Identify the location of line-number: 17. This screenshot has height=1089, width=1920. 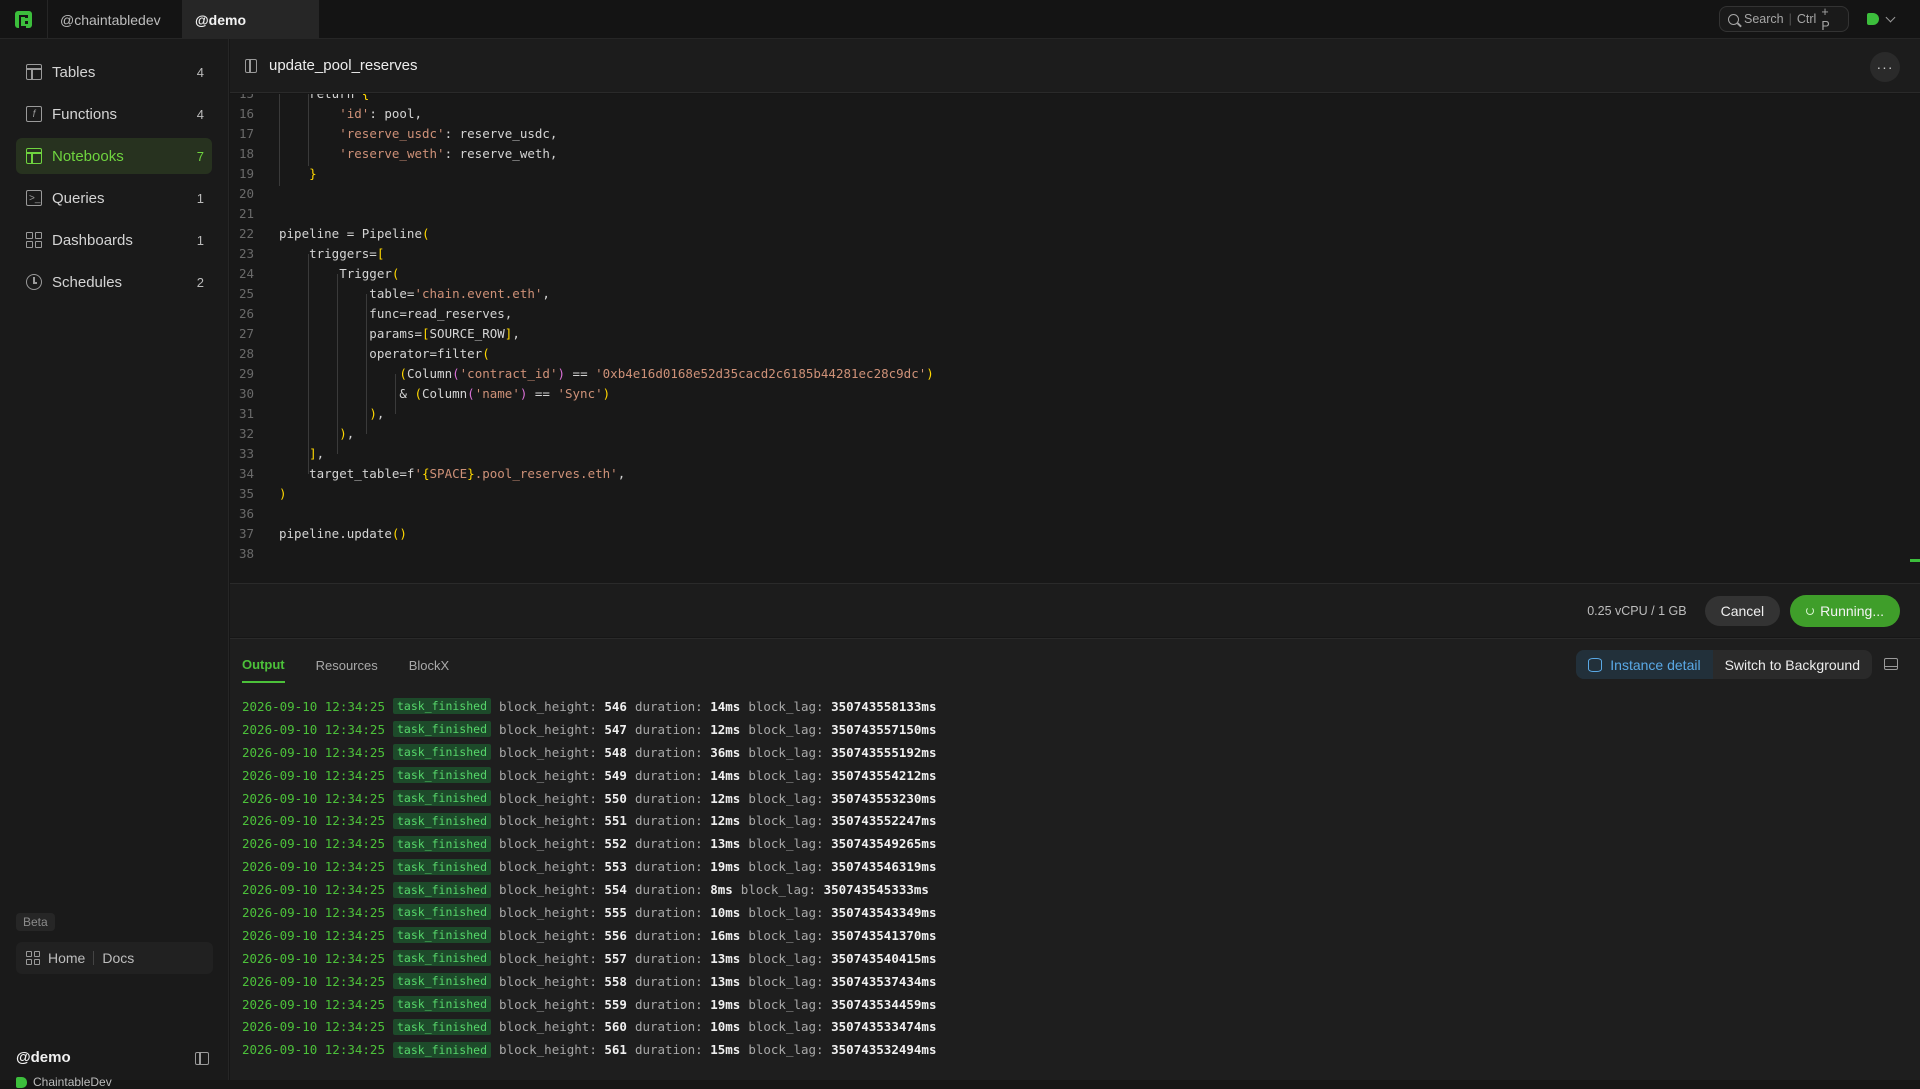
(246, 133).